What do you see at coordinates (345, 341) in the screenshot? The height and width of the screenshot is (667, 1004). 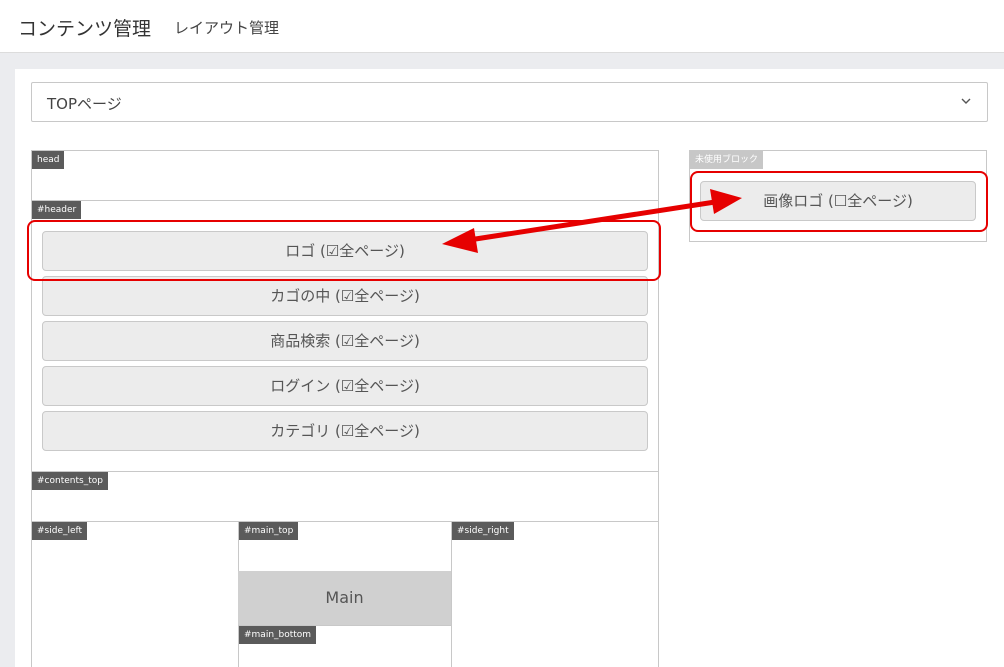 I see `block-search: 商品検索 (☑全ページ)` at bounding box center [345, 341].